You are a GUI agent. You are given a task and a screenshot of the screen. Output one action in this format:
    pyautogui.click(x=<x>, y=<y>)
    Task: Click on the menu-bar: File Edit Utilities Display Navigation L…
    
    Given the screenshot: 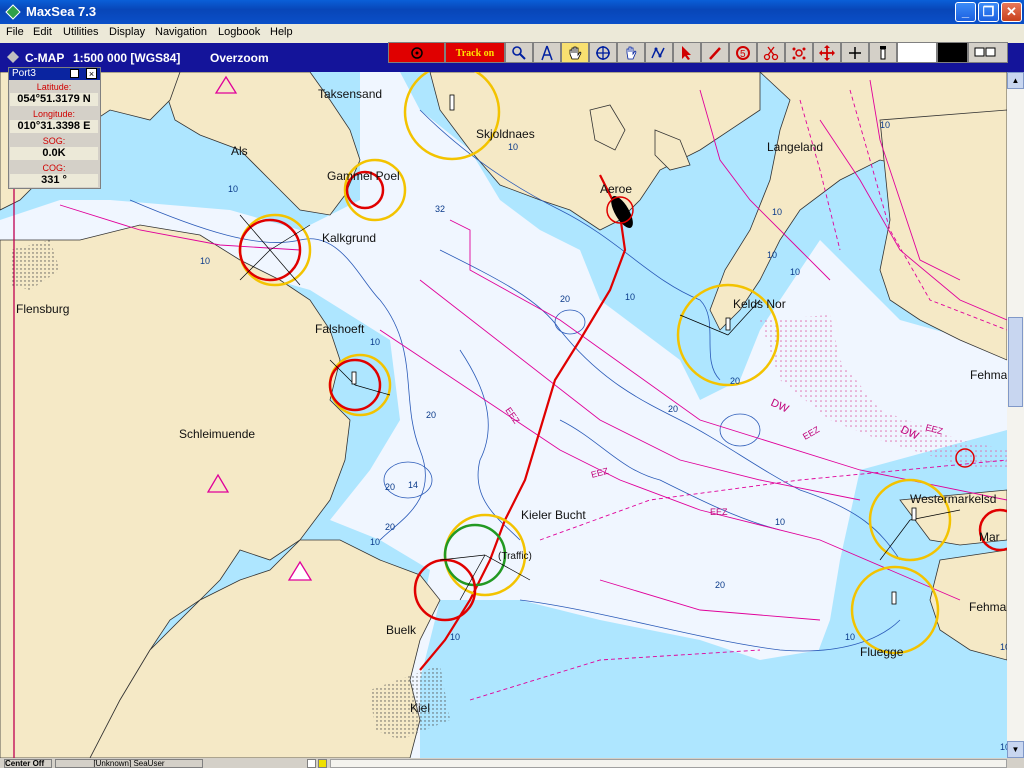 What is the action you would take?
    pyautogui.click(x=512, y=33)
    